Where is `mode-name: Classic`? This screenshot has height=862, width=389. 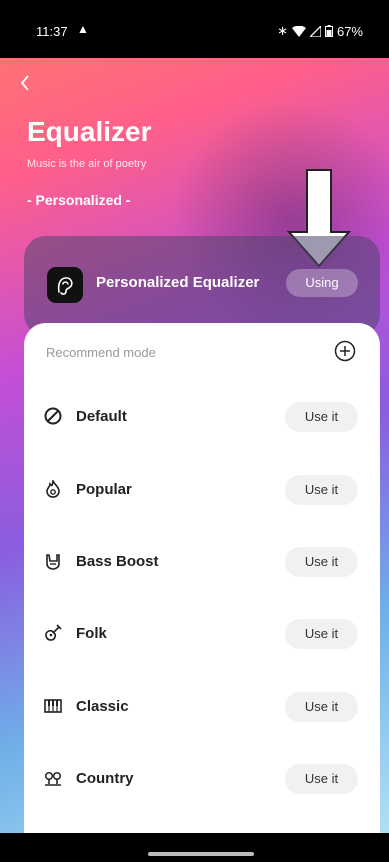
mode-name: Classic is located at coordinates (102, 706).